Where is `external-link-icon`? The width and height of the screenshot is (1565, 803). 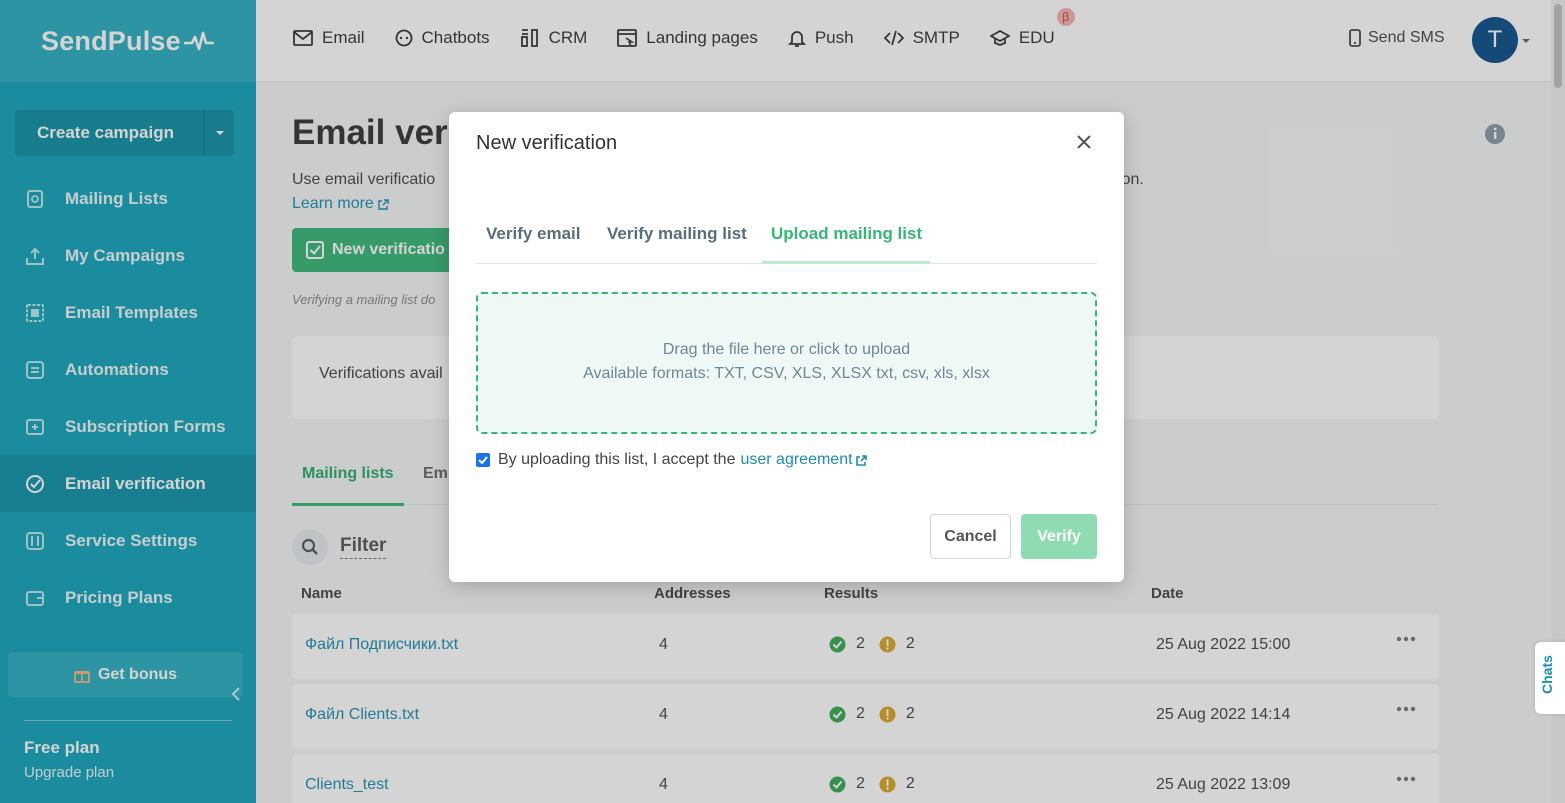 external-link-icon is located at coordinates (861, 460).